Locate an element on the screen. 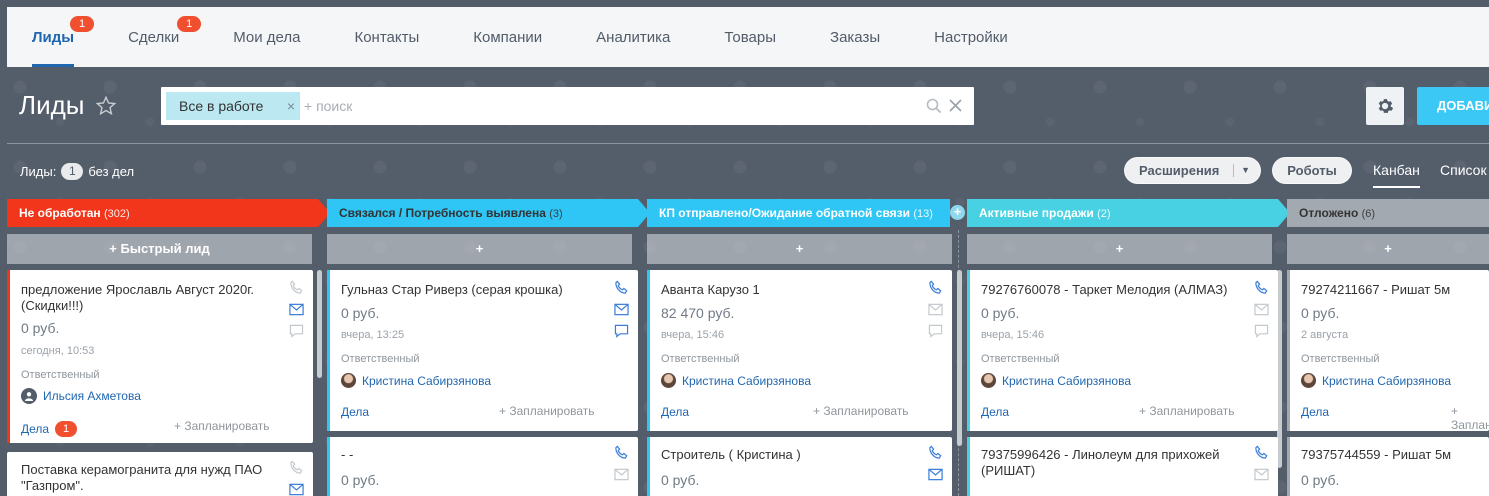 This screenshot has height=496, width=1489. lead-card: Строитель ( Кристина ) 0 руб. is located at coordinates (799, 466).